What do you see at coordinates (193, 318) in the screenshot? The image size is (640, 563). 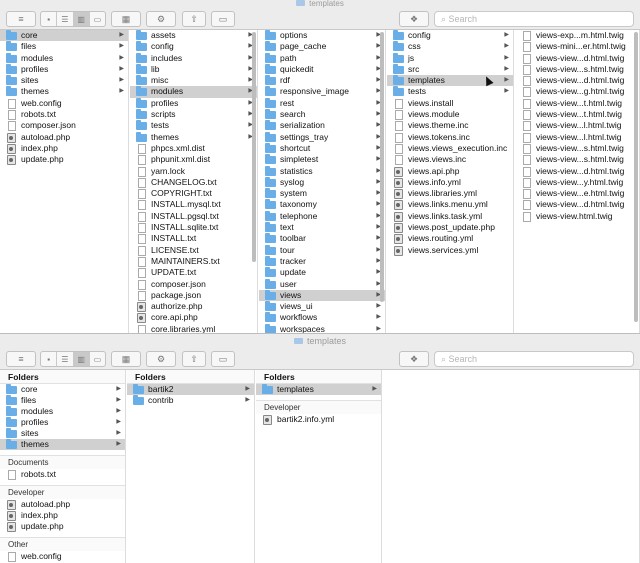 I see `file-item: core.api.php` at bounding box center [193, 318].